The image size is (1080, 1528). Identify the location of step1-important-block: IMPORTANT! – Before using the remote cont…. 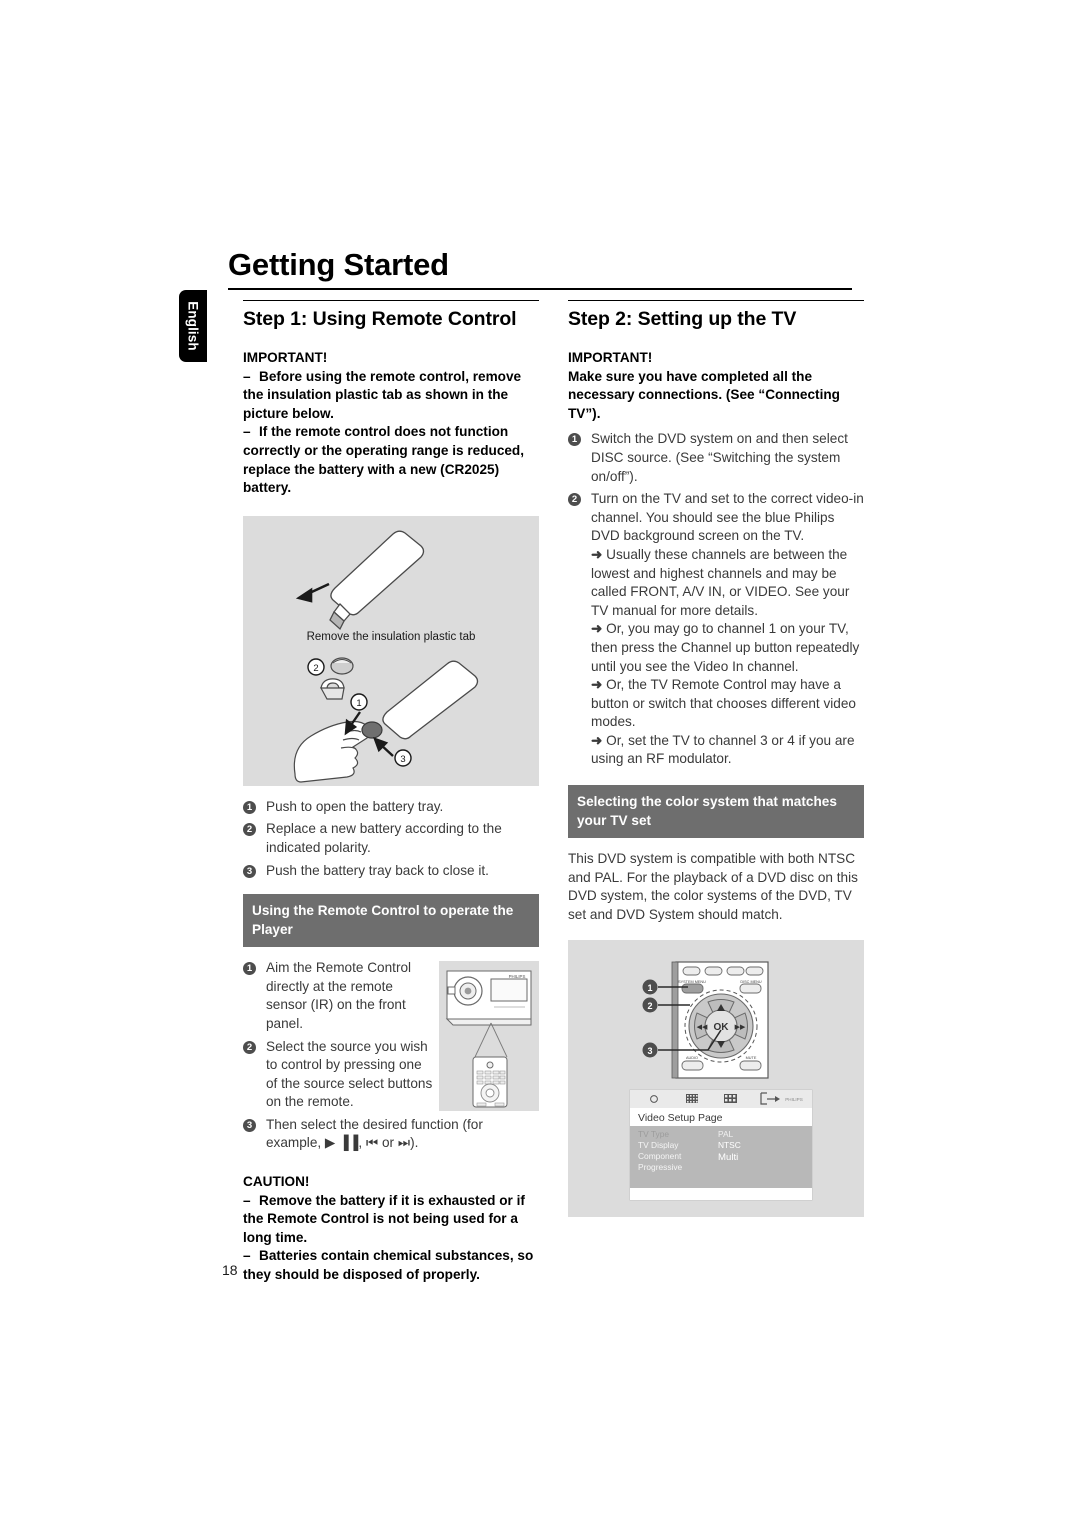
(391, 423).